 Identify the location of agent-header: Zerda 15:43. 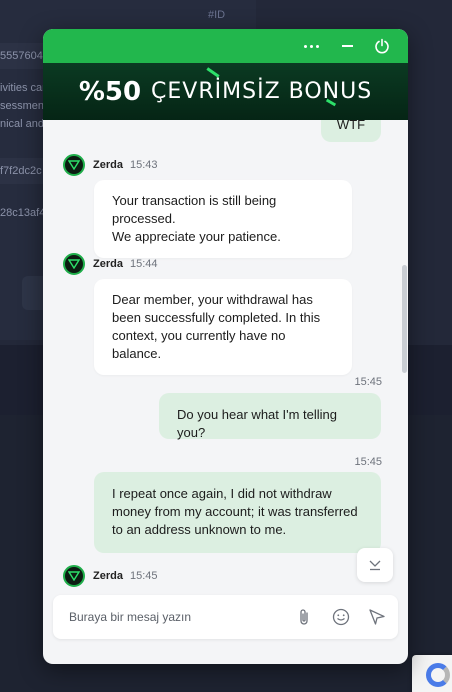
(110, 165).